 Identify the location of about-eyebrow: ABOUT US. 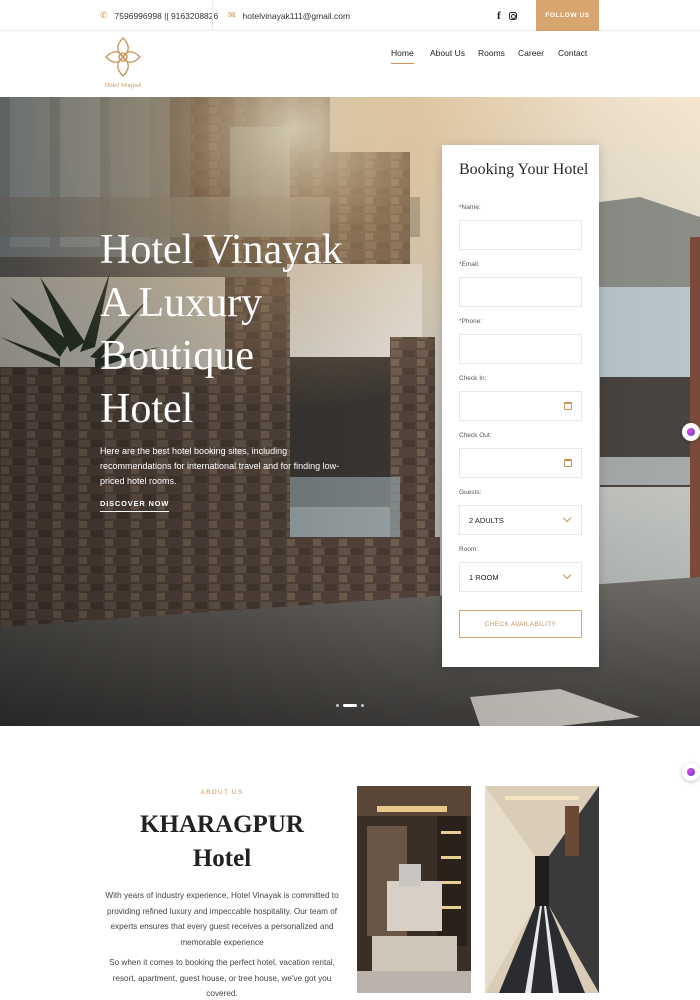
(222, 792).